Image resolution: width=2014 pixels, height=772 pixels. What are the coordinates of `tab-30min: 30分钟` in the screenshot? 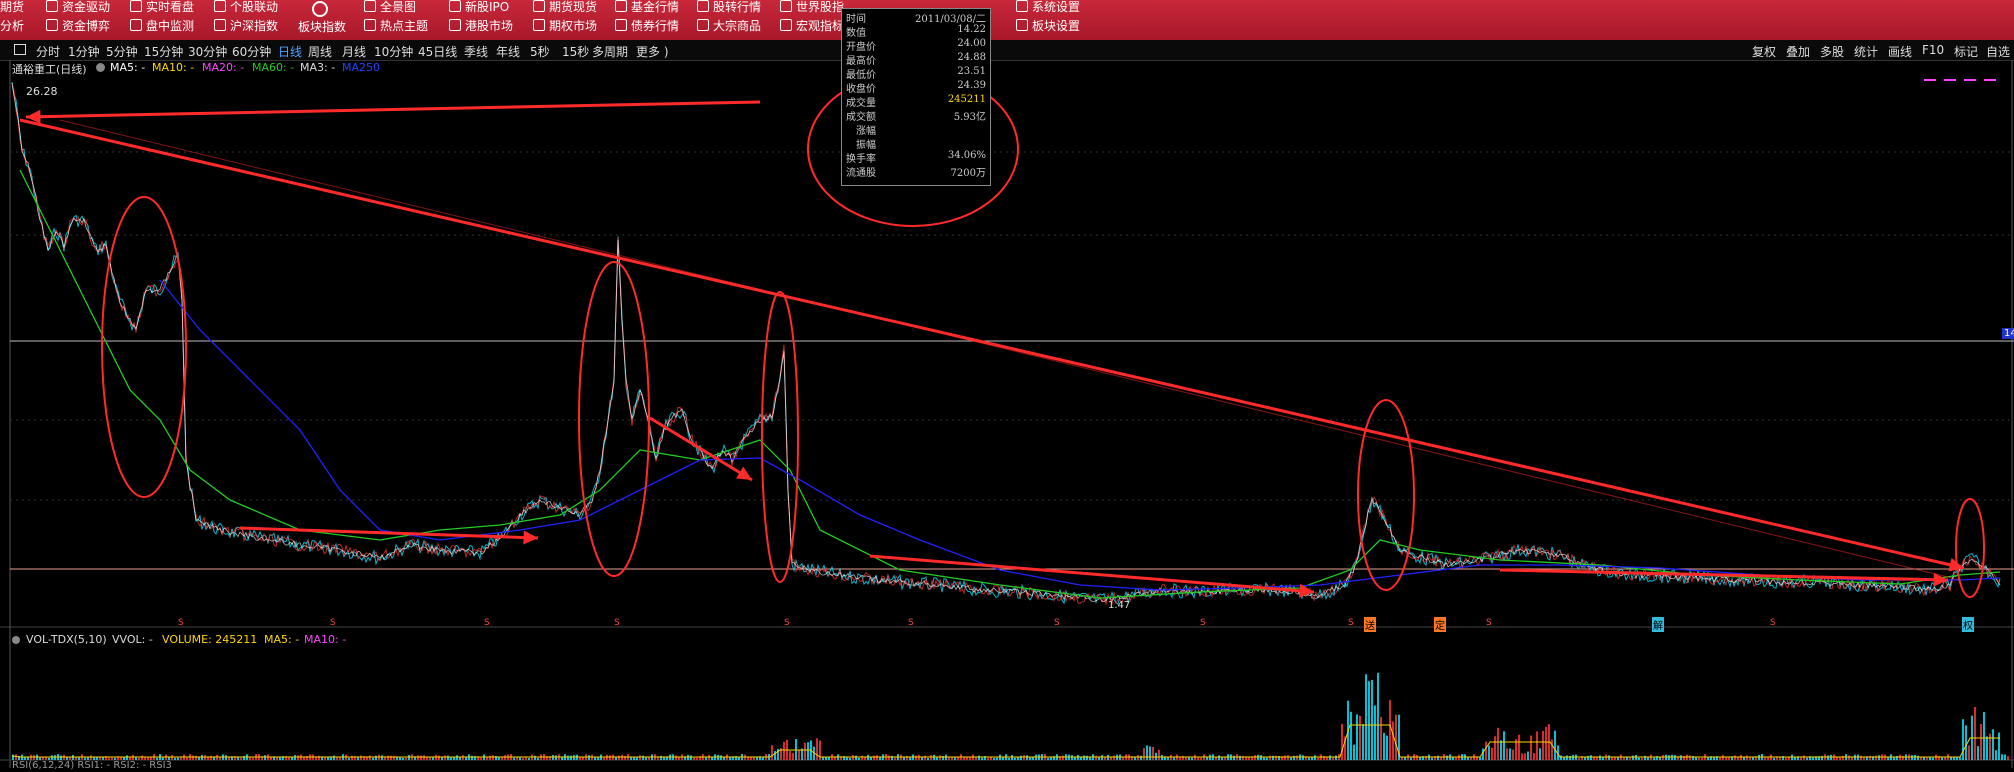 It's located at (207, 51).